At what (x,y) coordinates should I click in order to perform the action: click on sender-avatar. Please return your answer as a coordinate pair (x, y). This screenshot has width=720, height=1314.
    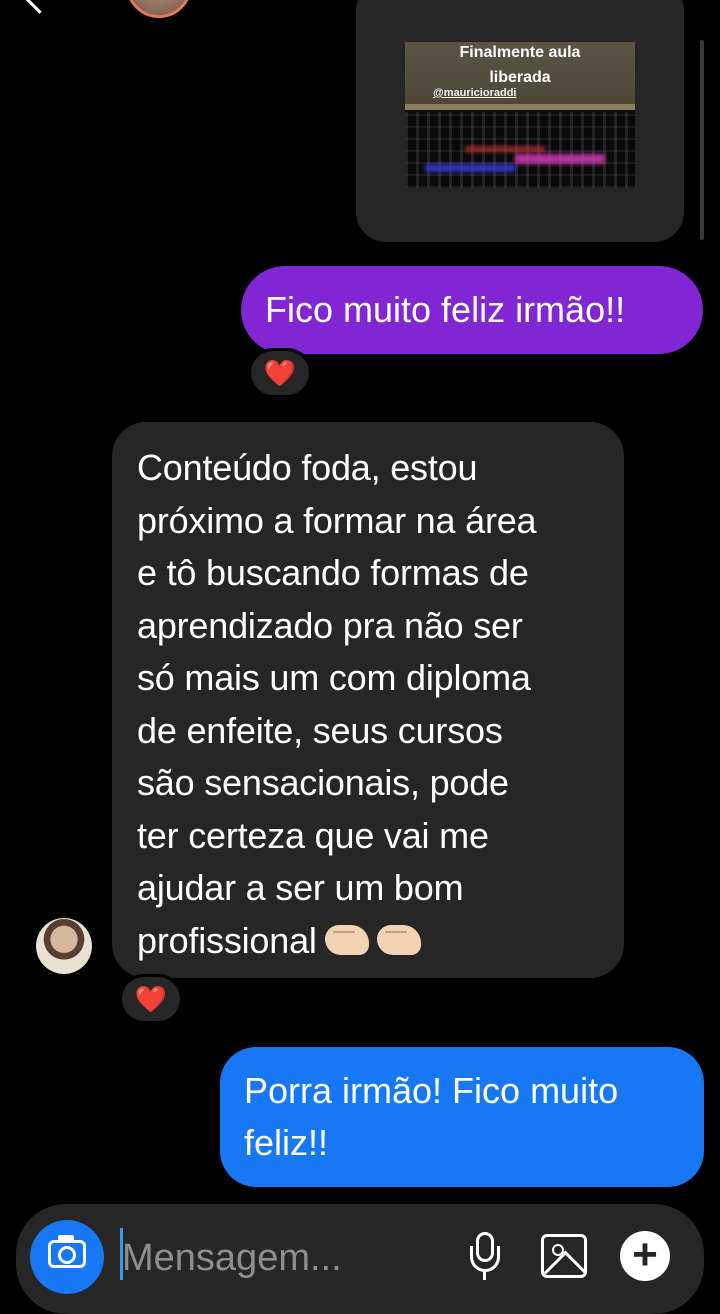
    Looking at the image, I should click on (64, 946).